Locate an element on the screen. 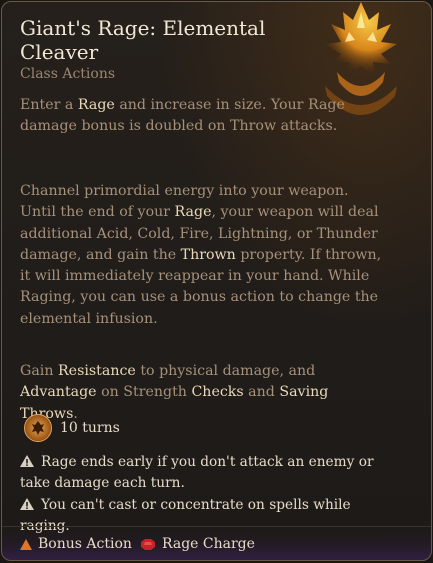 The image size is (433, 563). duration-row: 10 turns is located at coordinates (72, 428).